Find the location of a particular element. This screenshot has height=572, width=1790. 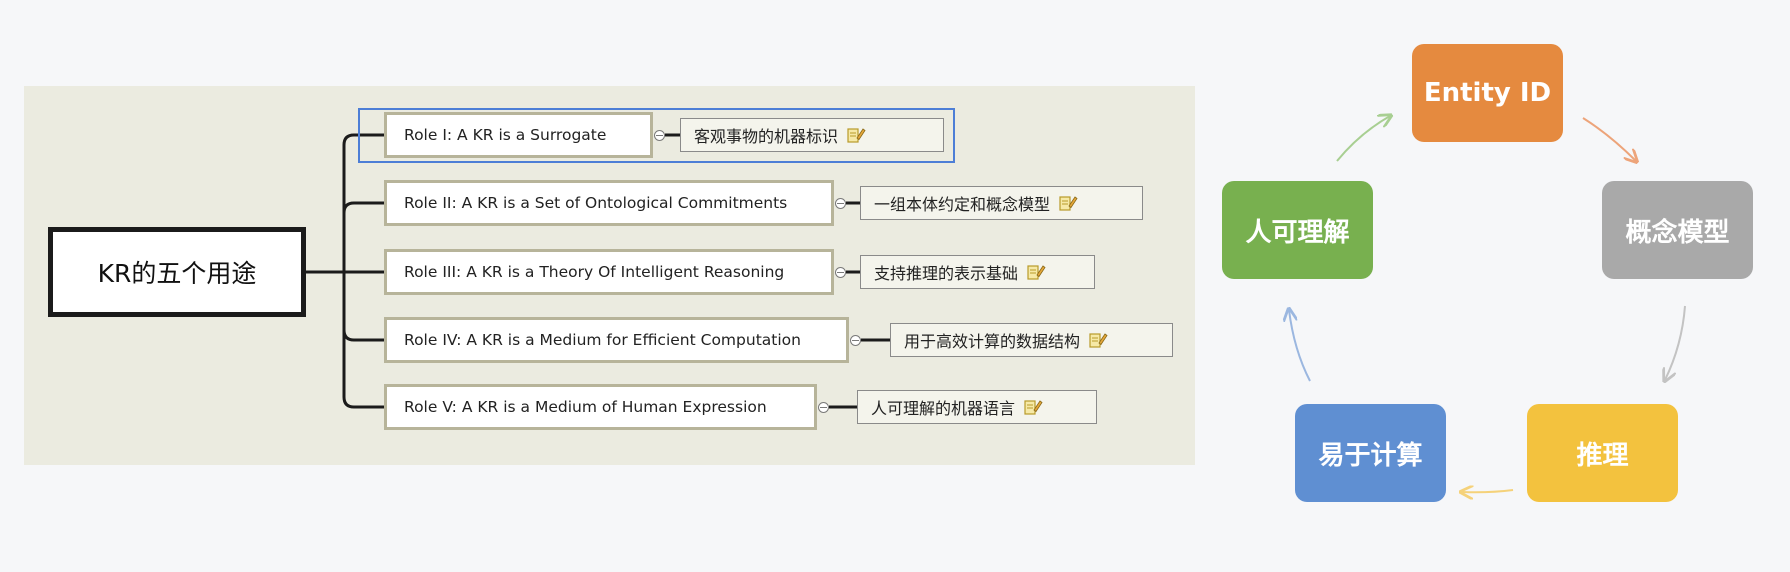

cycle-node-entity-id: Entity ID is located at coordinates (1487, 93).